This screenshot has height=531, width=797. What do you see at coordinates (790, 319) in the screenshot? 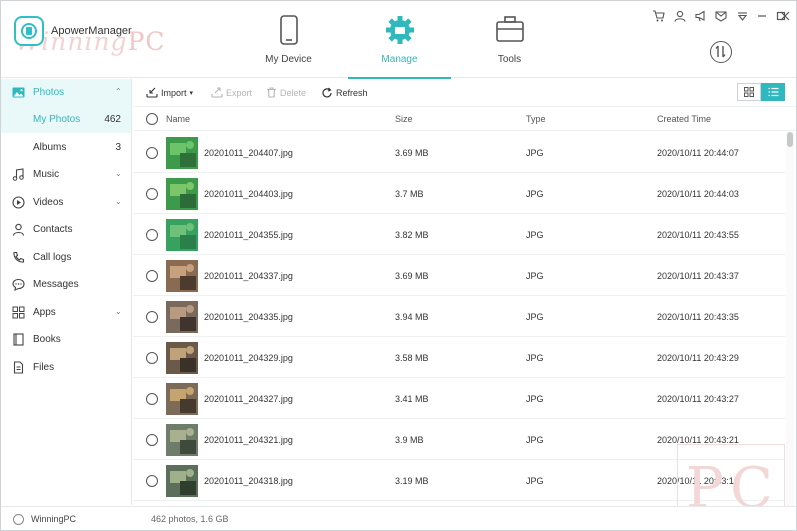
I see `vertical-scrollbar` at bounding box center [790, 319].